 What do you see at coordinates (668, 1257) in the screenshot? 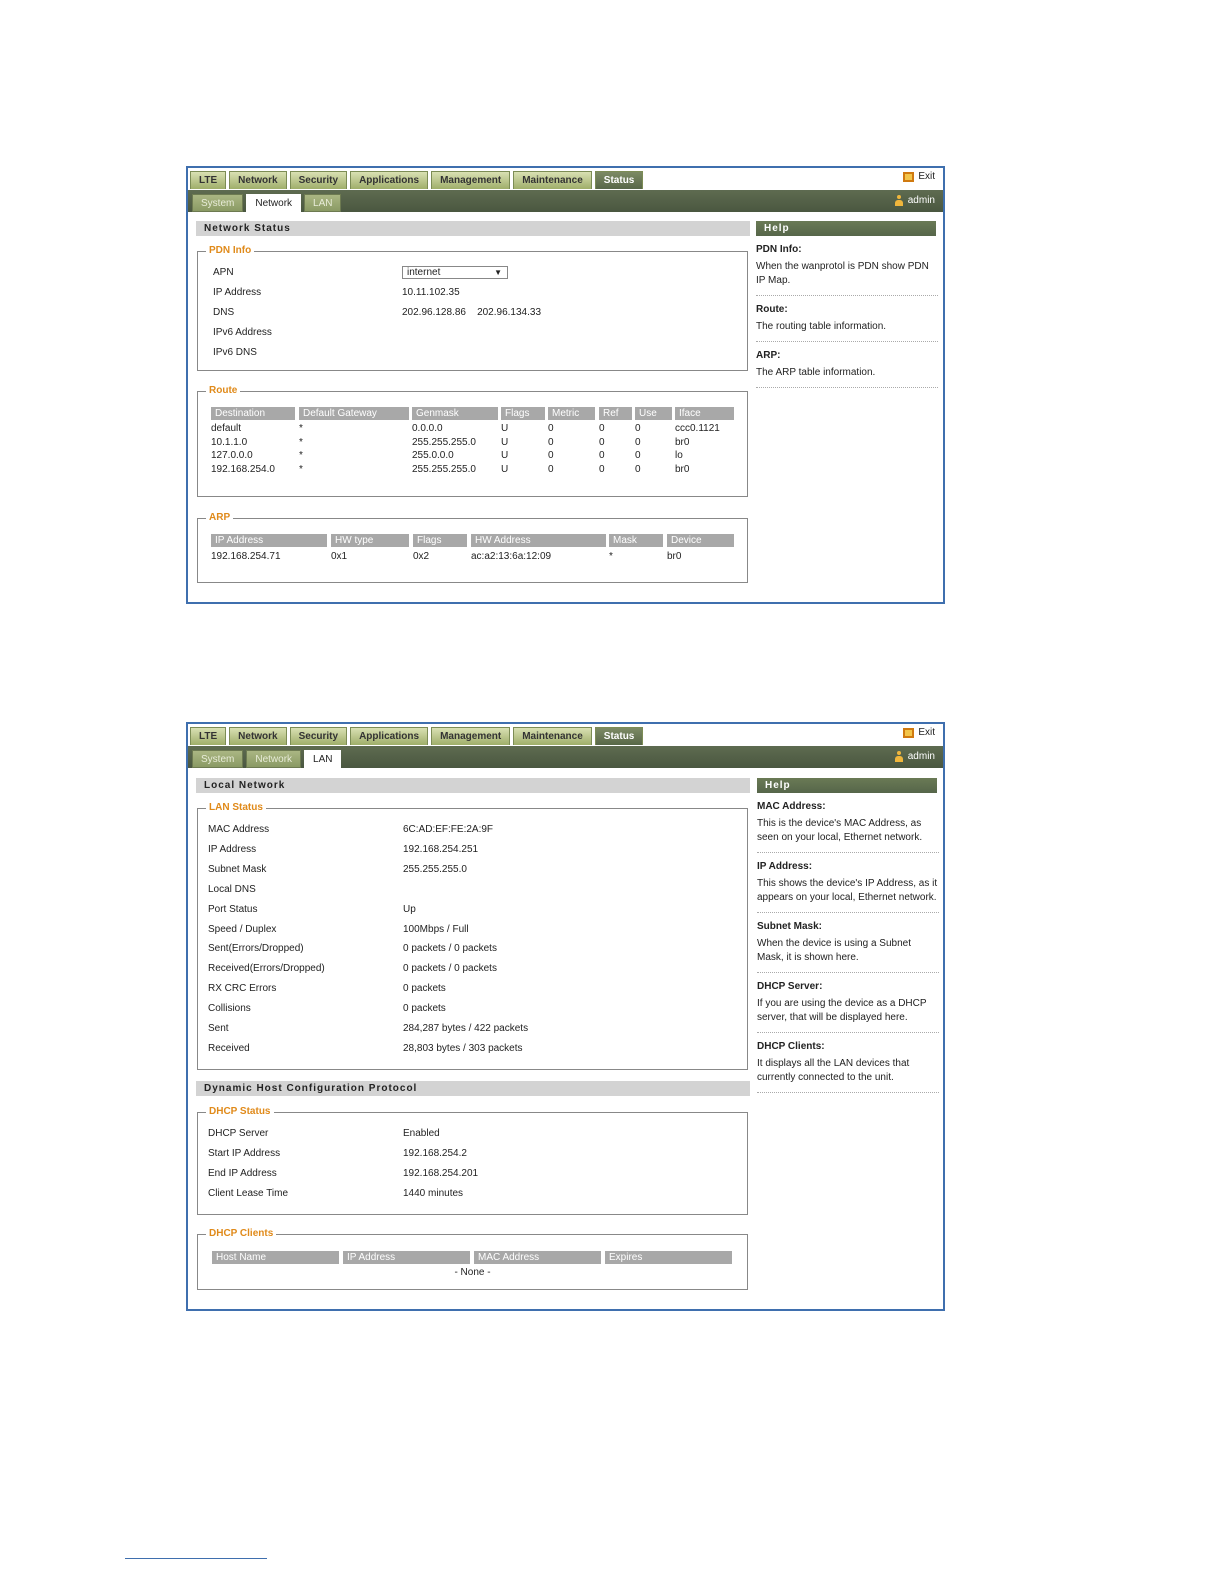
I see `dhcp-col-expires: Expires` at bounding box center [668, 1257].